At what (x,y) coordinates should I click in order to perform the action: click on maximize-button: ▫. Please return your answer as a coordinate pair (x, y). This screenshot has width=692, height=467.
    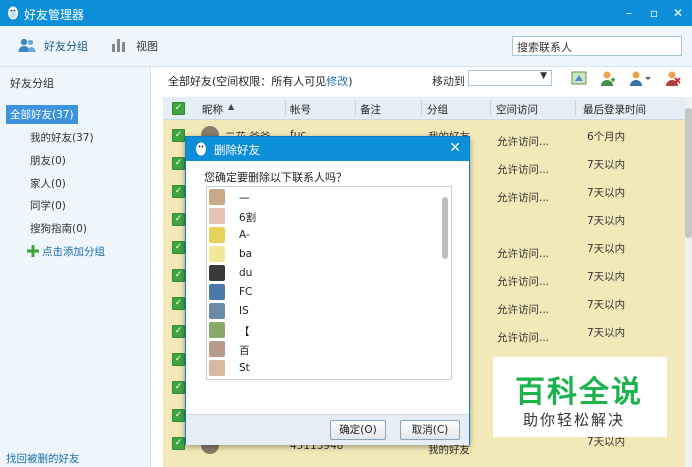
    Looking at the image, I should click on (654, 13).